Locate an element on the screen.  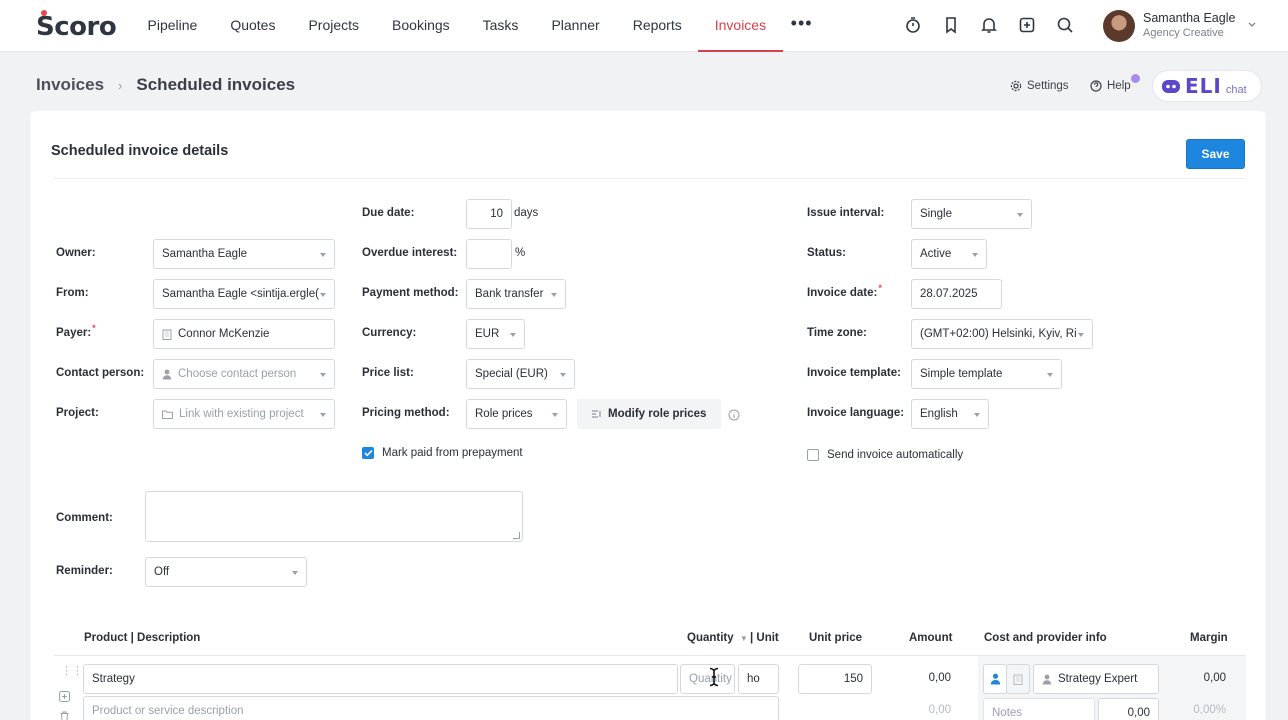
nav-item-projects: Projects is located at coordinates (334, 26).